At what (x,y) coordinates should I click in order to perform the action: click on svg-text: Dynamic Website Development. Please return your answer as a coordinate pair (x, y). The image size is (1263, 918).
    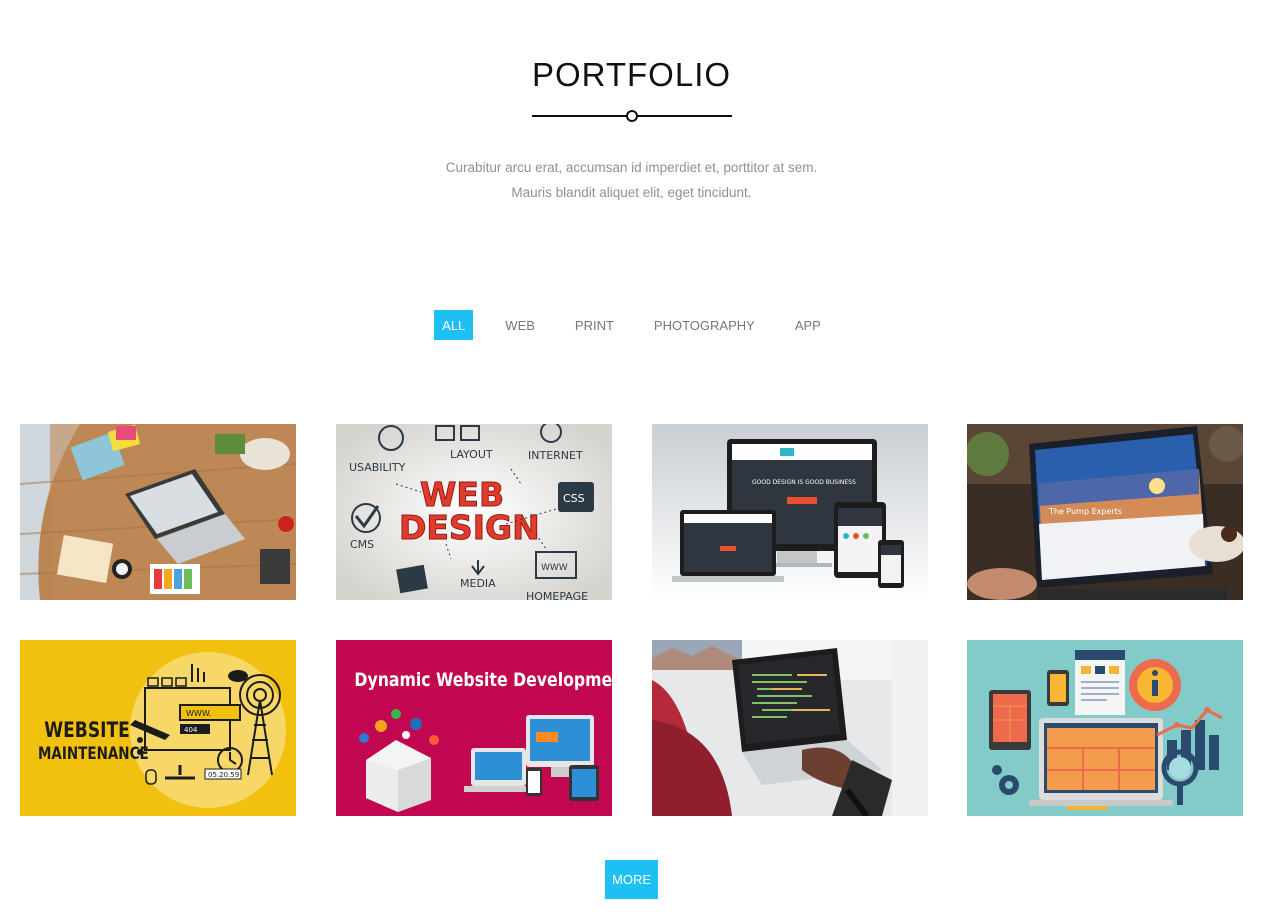
    Looking at the image, I should click on (483, 680).